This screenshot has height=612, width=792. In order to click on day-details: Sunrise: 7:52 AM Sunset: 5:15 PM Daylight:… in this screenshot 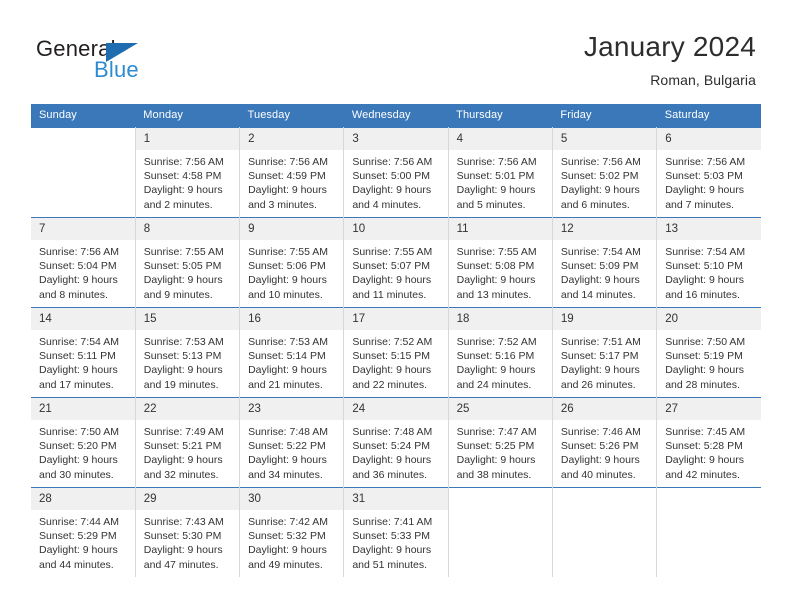, I will do `click(395, 361)`.